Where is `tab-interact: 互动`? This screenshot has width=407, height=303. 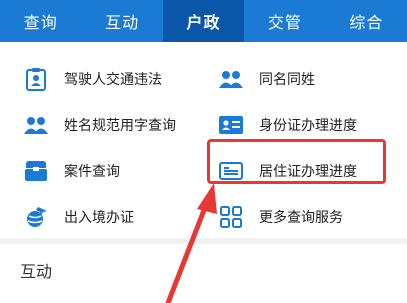
tab-interact: 互动 is located at coordinates (121, 21).